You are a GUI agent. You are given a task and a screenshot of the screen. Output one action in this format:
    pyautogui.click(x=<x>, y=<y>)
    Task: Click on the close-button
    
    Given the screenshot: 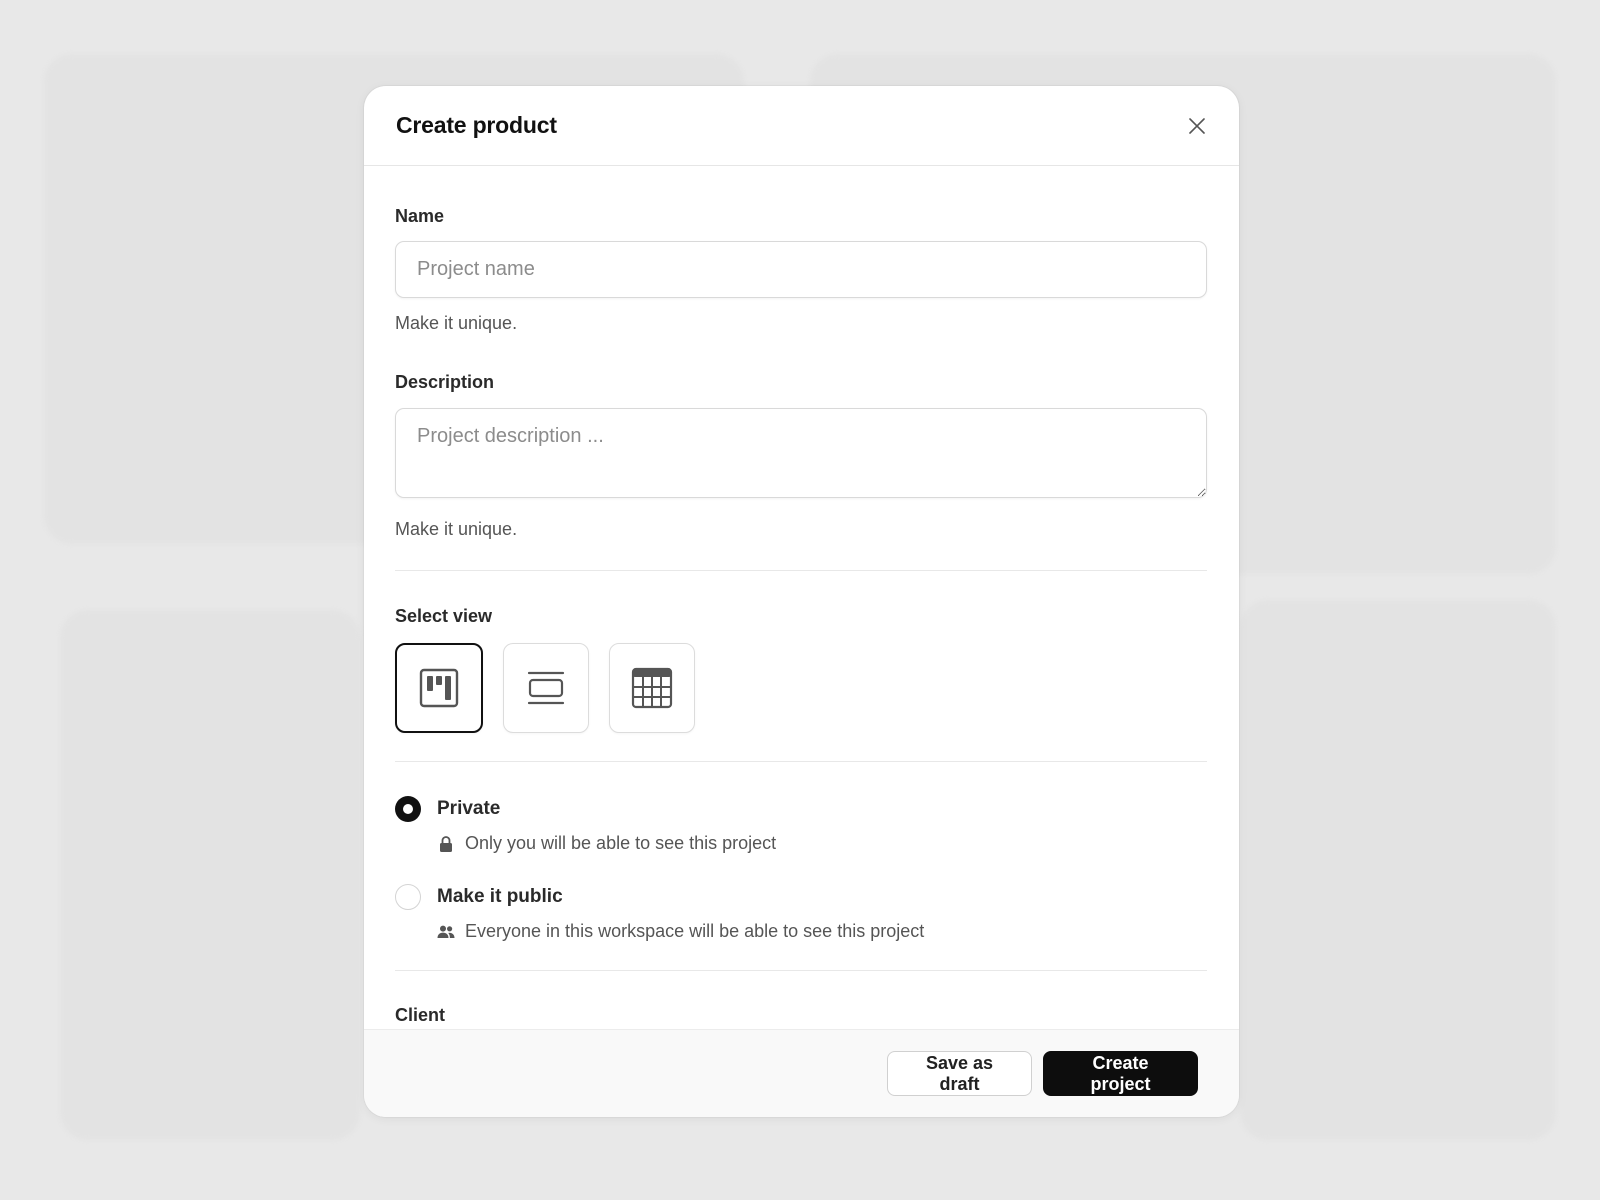 What is the action you would take?
    pyautogui.click(x=1197, y=126)
    